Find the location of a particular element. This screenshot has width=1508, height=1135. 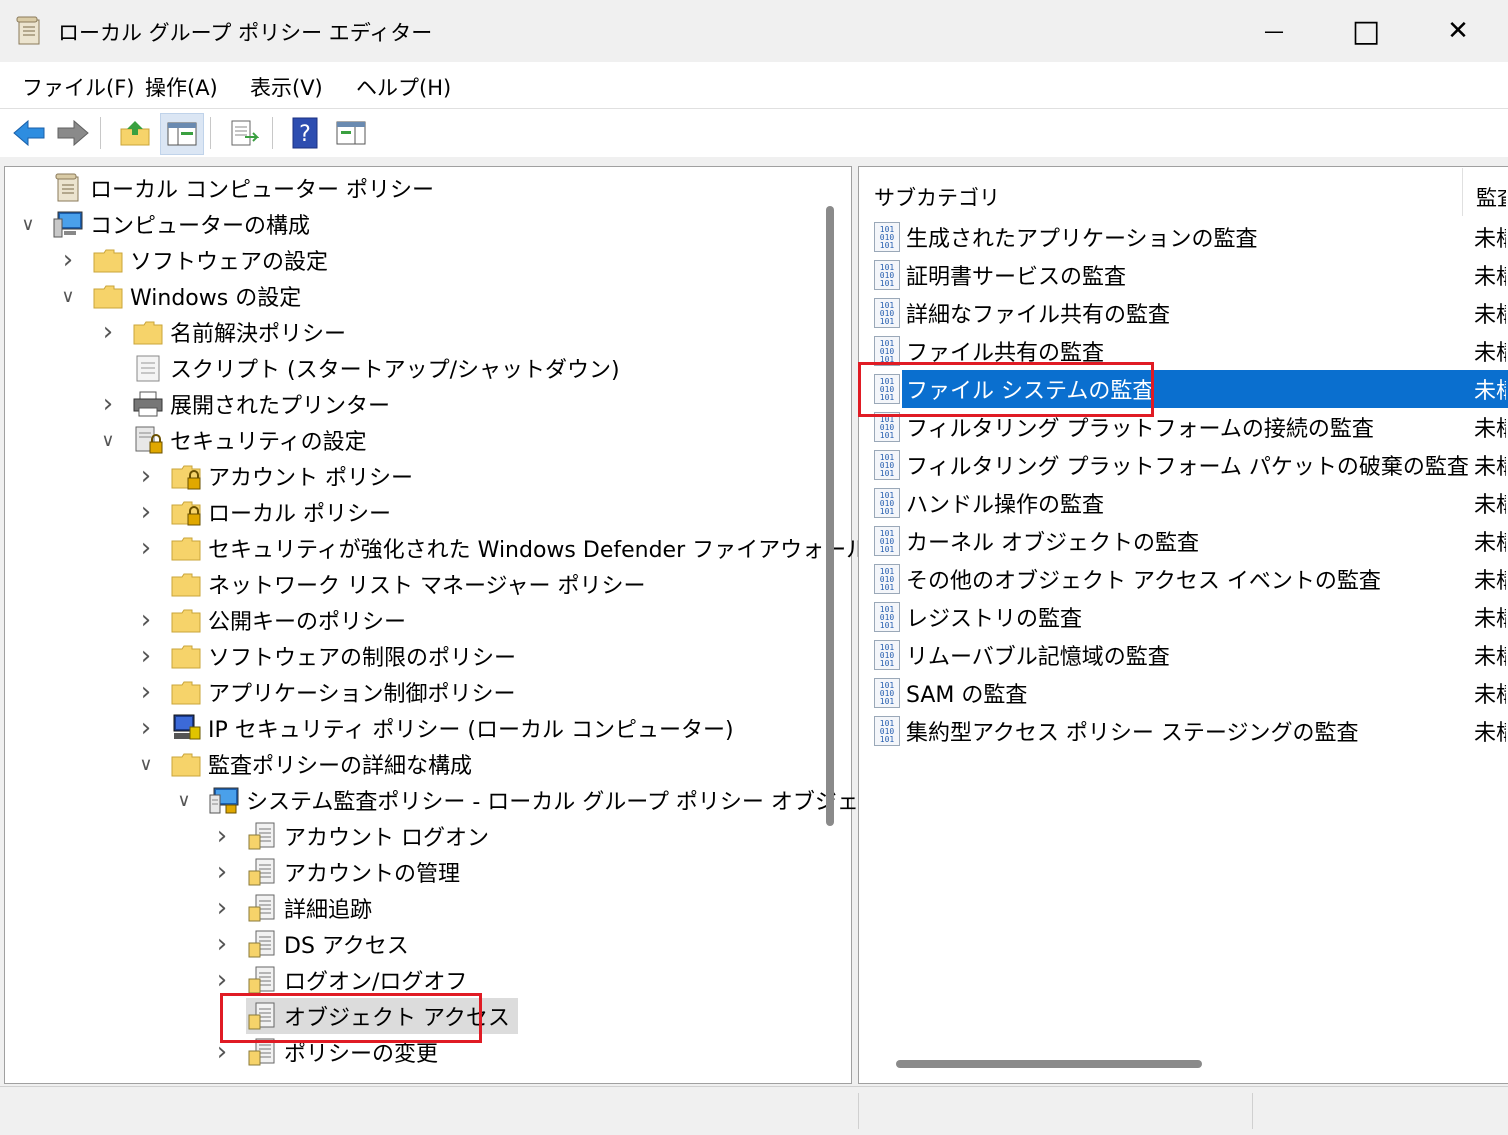

forward-button is located at coordinates (73, 133).